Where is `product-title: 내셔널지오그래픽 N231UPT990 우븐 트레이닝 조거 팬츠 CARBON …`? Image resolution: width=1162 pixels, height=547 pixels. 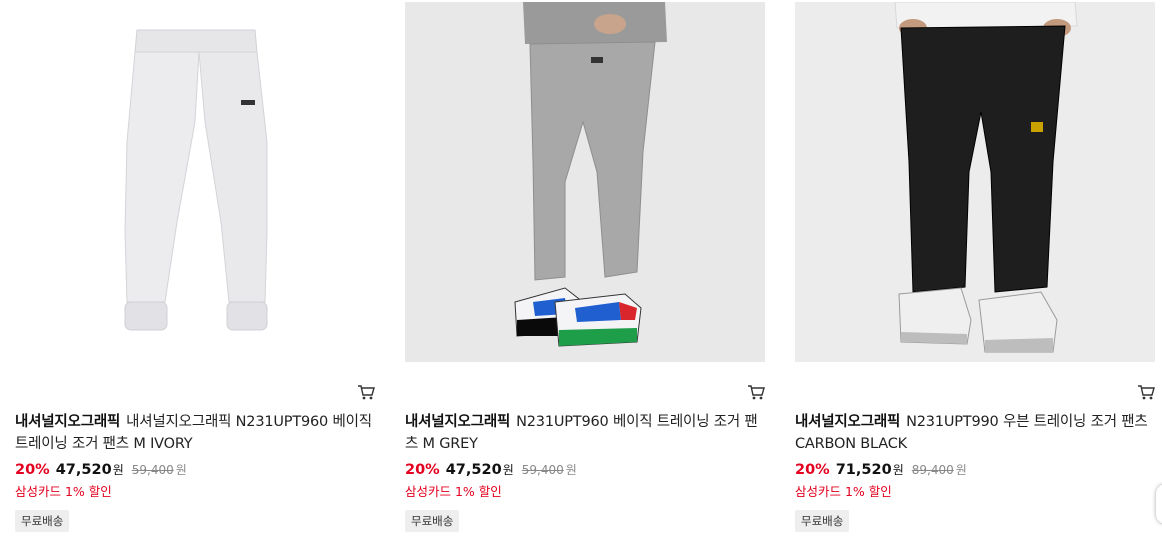 product-title: 내셔널지오그래픽 N231UPT990 우븐 트레이닝 조거 팬츠 CARBON … is located at coordinates (975, 433).